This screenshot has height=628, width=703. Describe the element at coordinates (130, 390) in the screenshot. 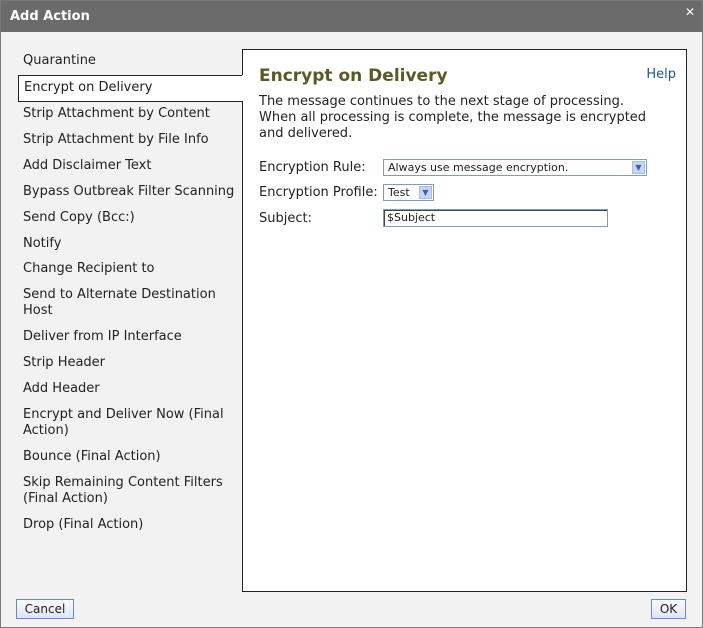

I see `menu-item-add-header: Add Header` at that location.